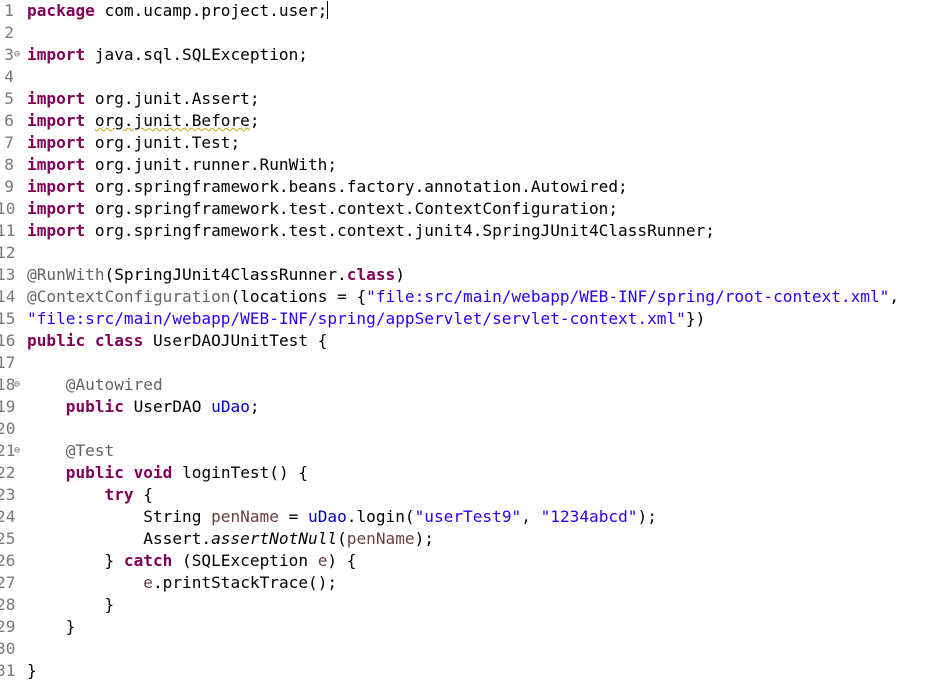  What do you see at coordinates (9, 76) in the screenshot?
I see `line-number: 4` at bounding box center [9, 76].